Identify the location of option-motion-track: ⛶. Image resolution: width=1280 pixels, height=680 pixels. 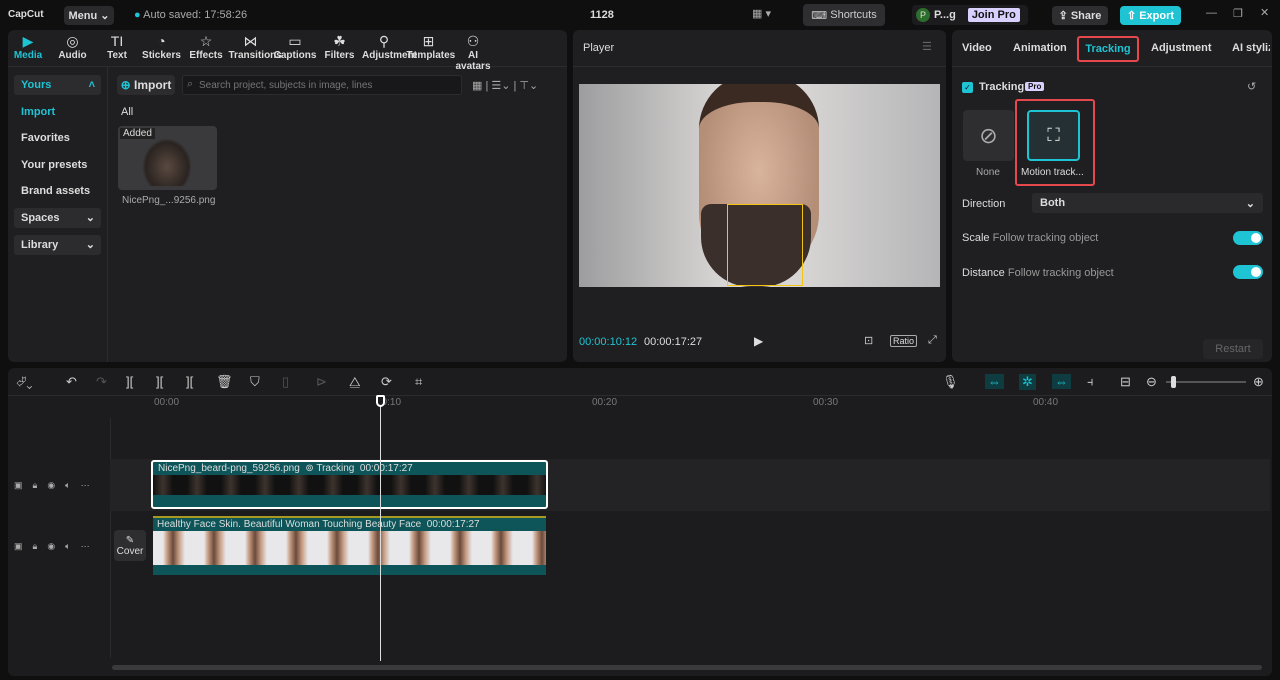
(1053, 135).